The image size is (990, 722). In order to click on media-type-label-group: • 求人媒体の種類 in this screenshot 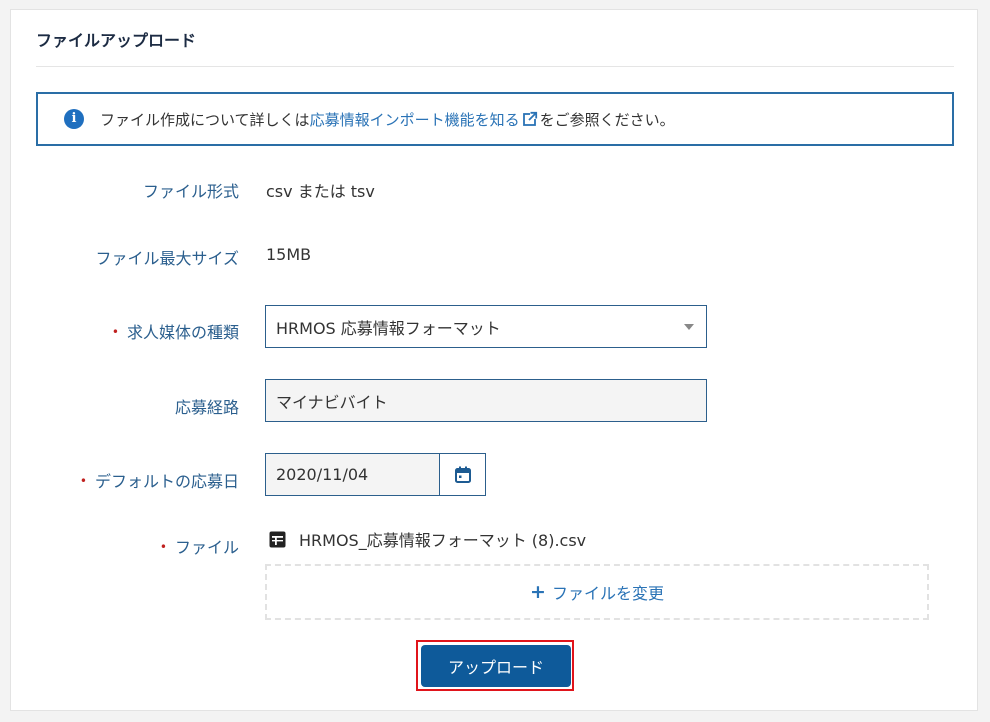, I will do `click(175, 331)`.